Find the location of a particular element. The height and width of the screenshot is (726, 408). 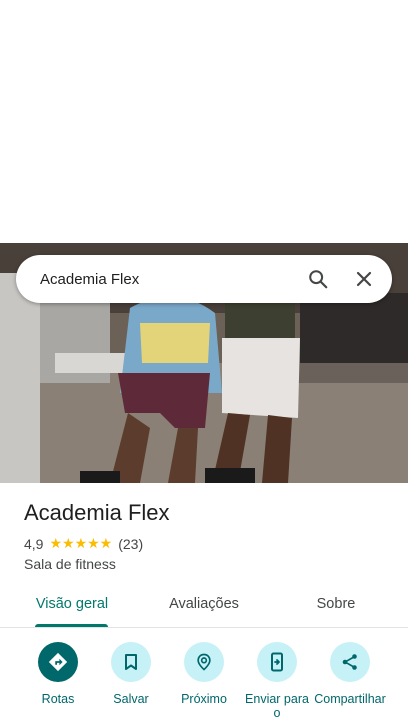

tab-reviews: Avaliações is located at coordinates (204, 607).